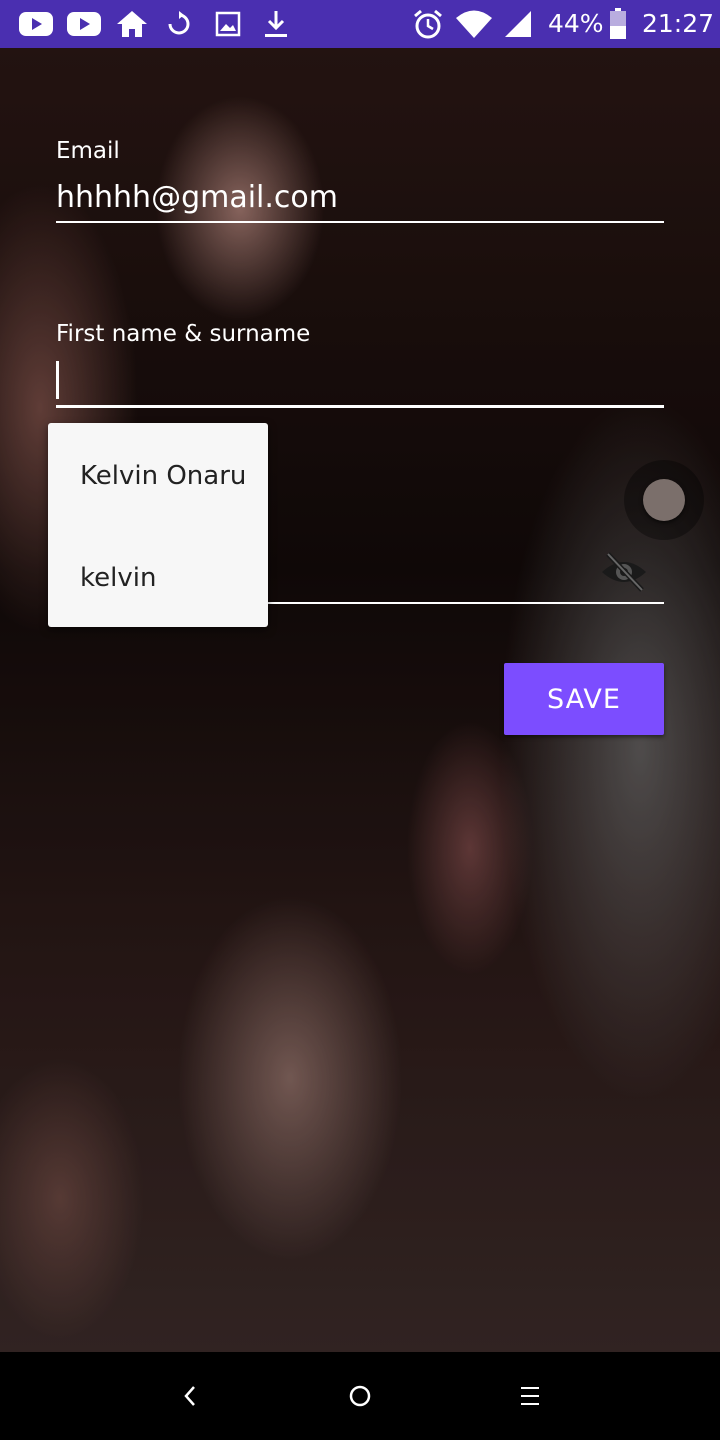 The height and width of the screenshot is (1440, 720). What do you see at coordinates (360, 222) in the screenshot?
I see `email-underline` at bounding box center [360, 222].